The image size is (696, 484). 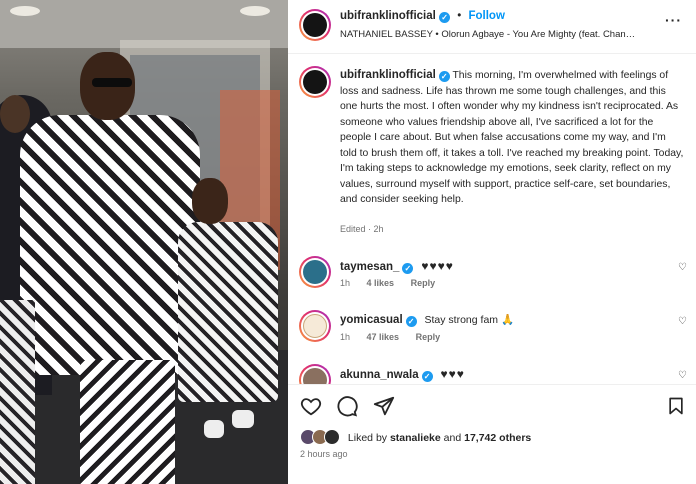 What do you see at coordinates (228, 312) in the screenshot?
I see `boy-figure` at bounding box center [228, 312].